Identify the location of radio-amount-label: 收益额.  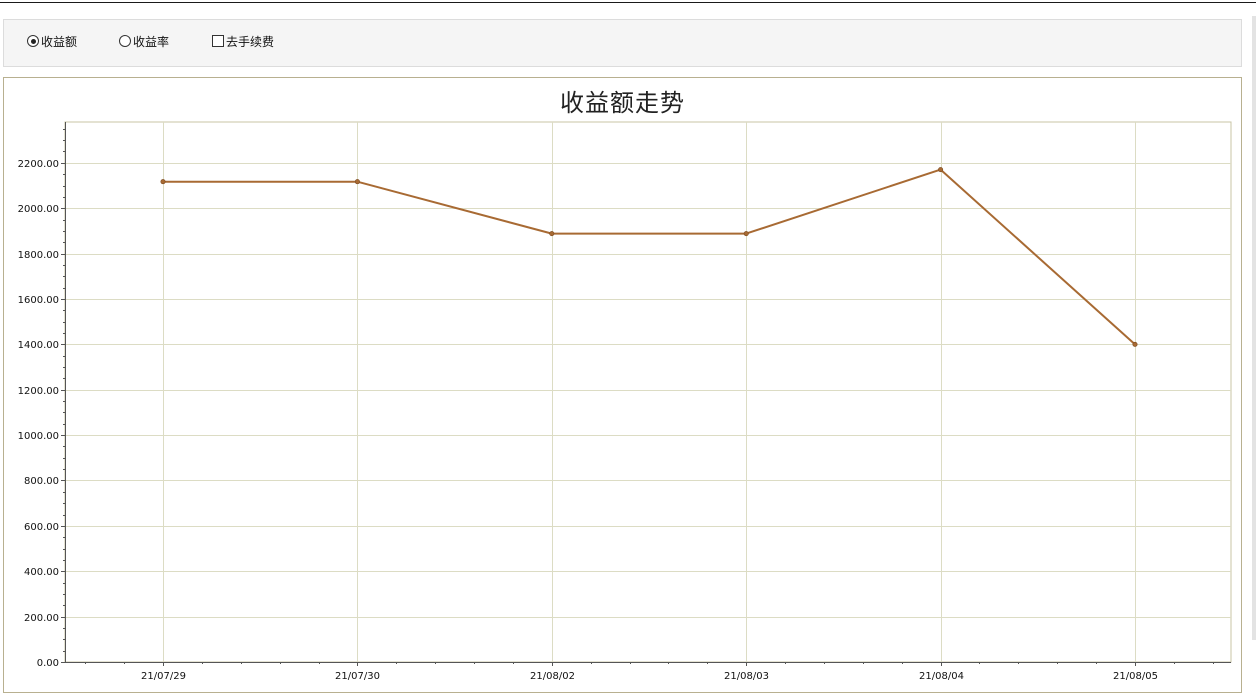
(59, 41).